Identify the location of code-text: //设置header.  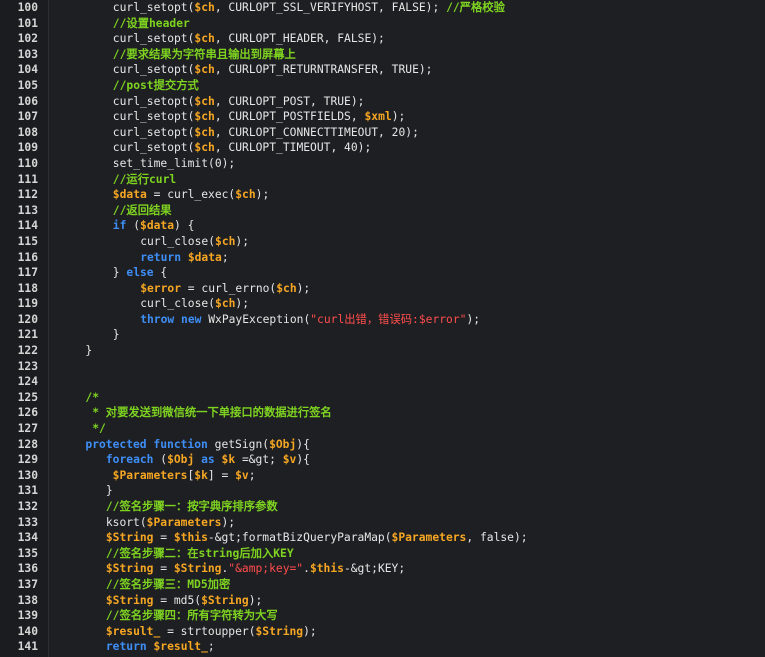
(151, 24).